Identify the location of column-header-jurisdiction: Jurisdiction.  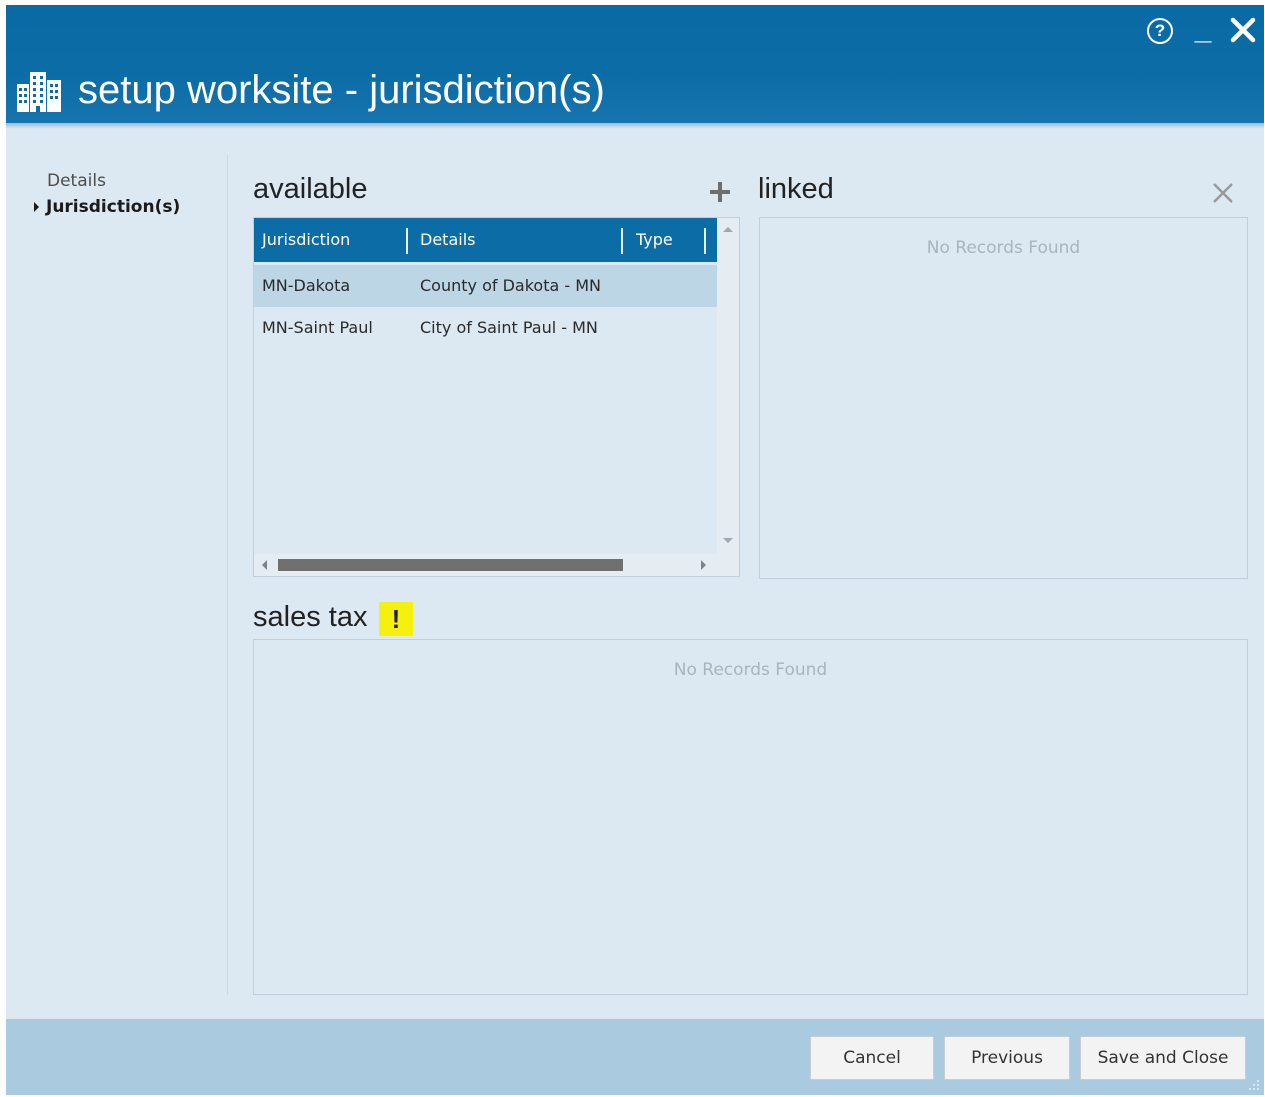
(306, 240).